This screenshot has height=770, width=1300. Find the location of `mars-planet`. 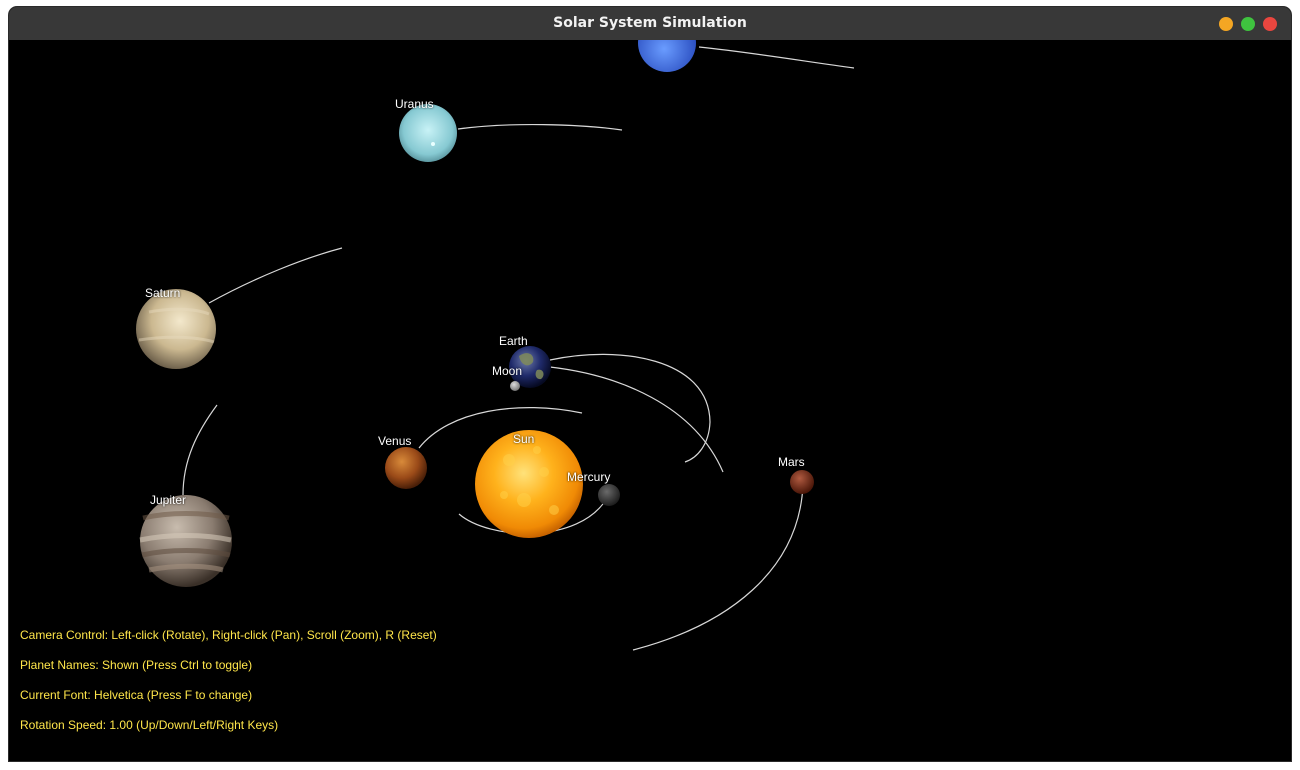

mars-planet is located at coordinates (802, 482).